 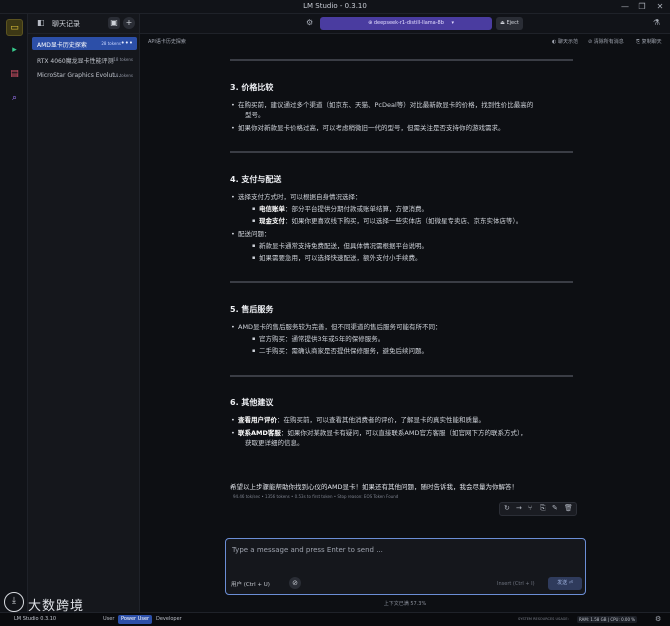 I want to click on chat-item-tokens: 28 tokens, so click(x=111, y=43).